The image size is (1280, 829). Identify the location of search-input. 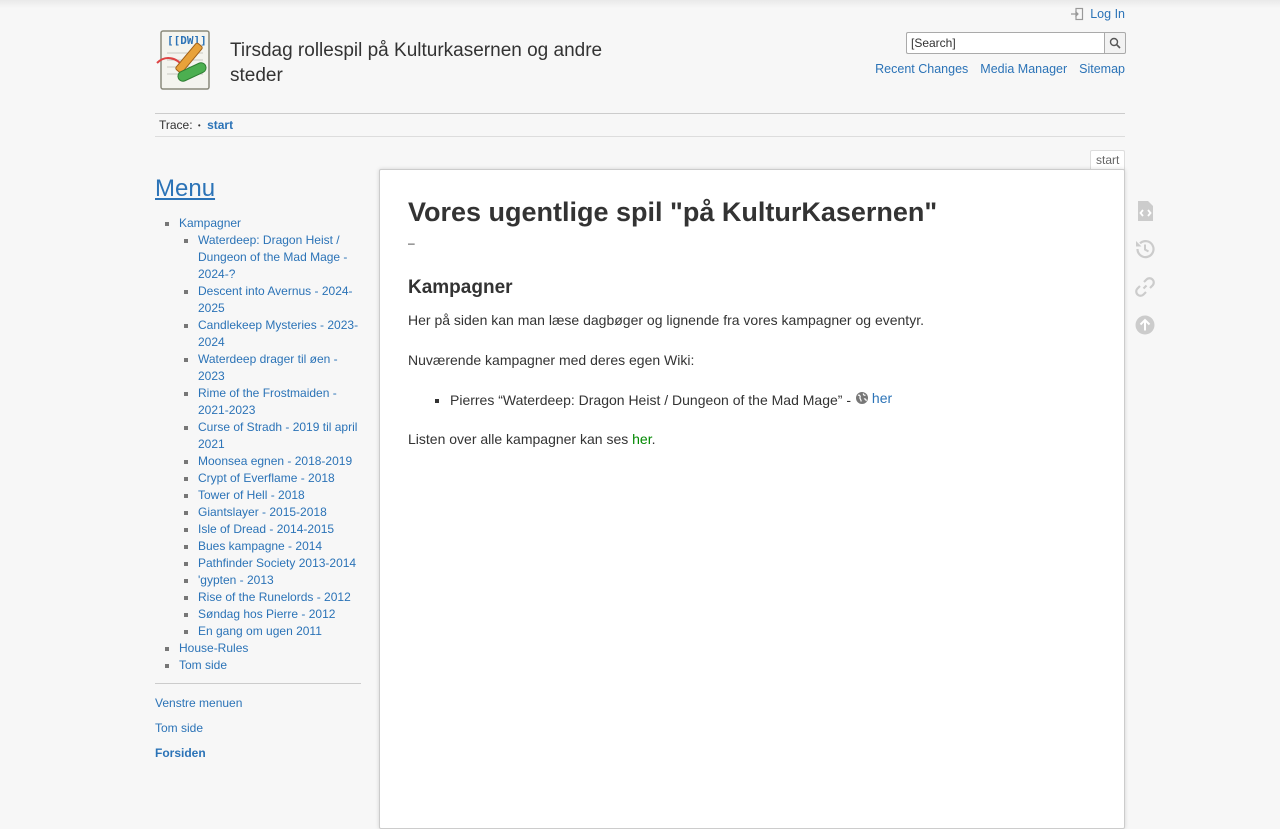
(1005, 43).